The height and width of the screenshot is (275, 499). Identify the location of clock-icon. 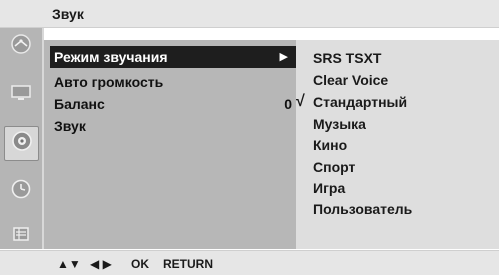
(21, 191).